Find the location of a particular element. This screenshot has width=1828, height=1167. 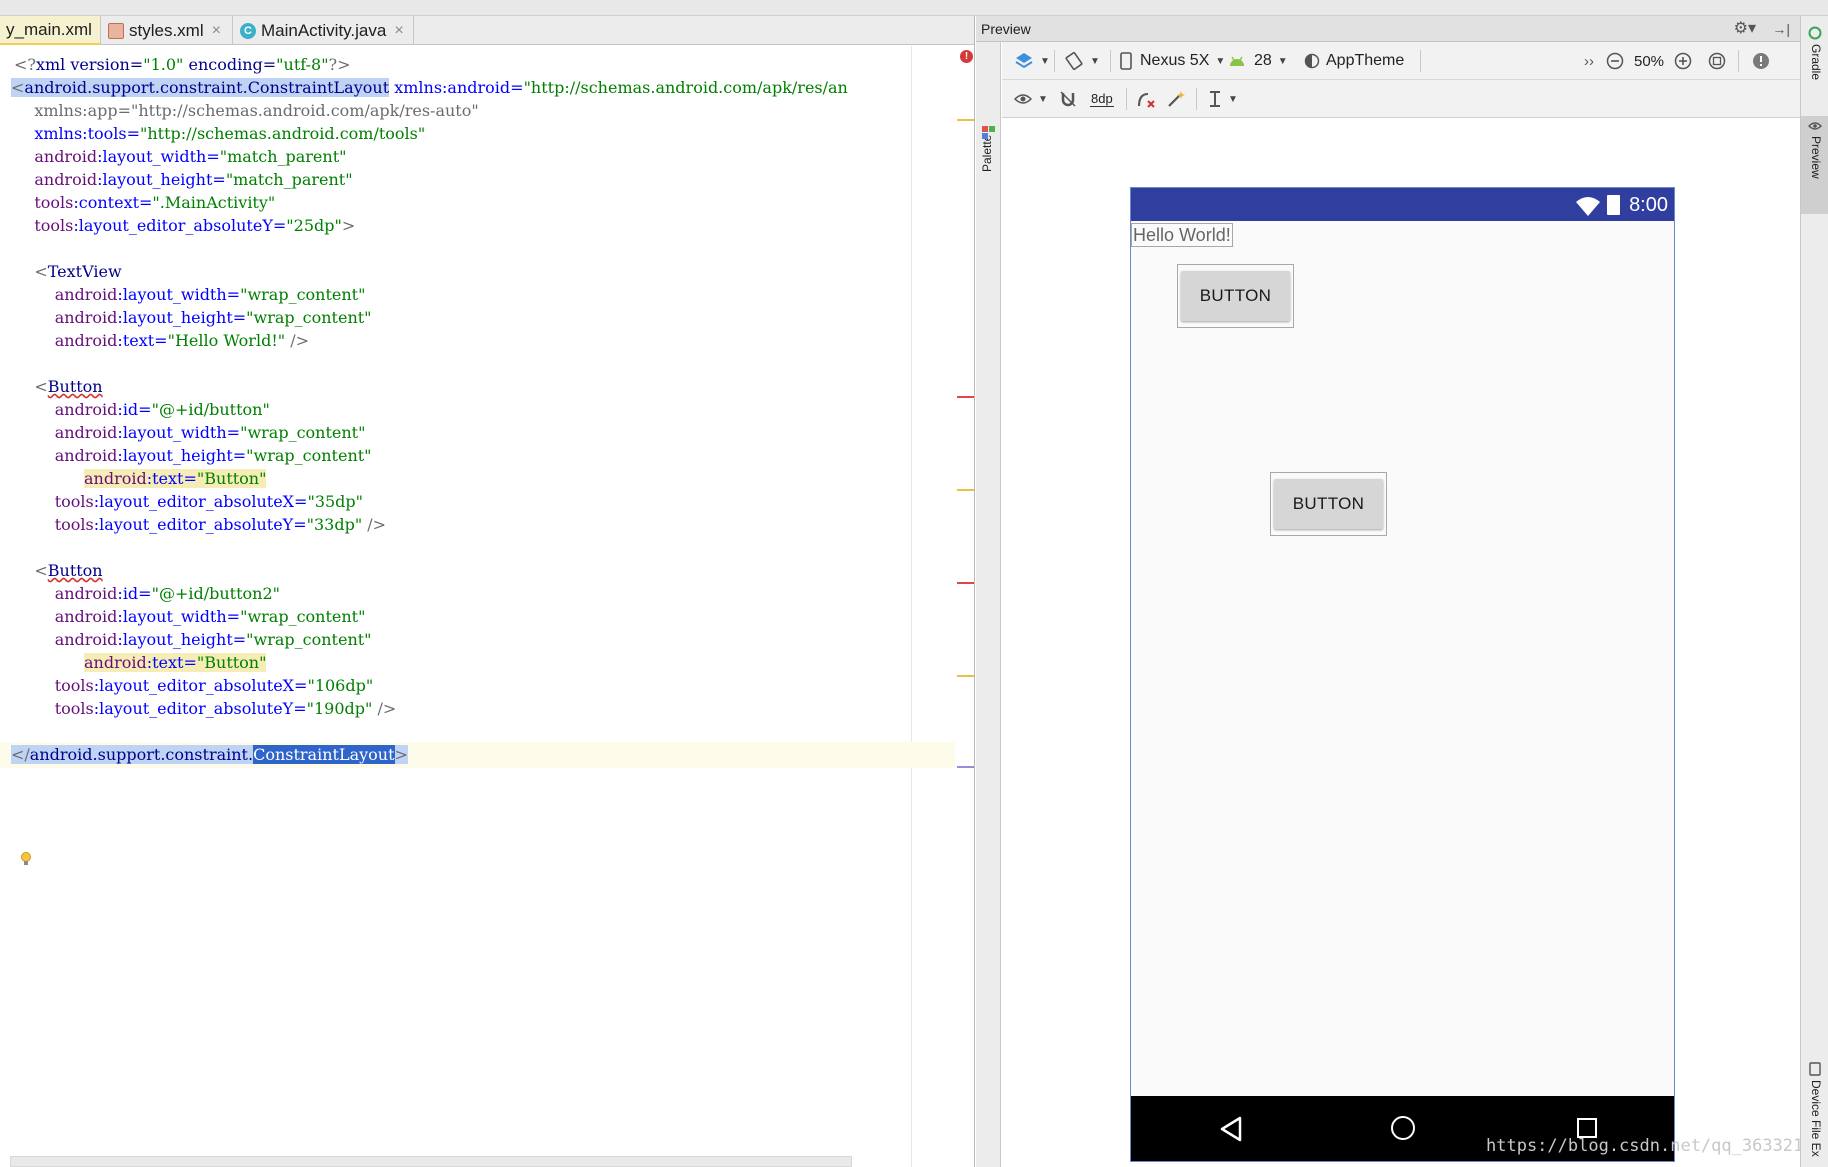

design-surface-button: ▼ is located at coordinates (1032, 61).